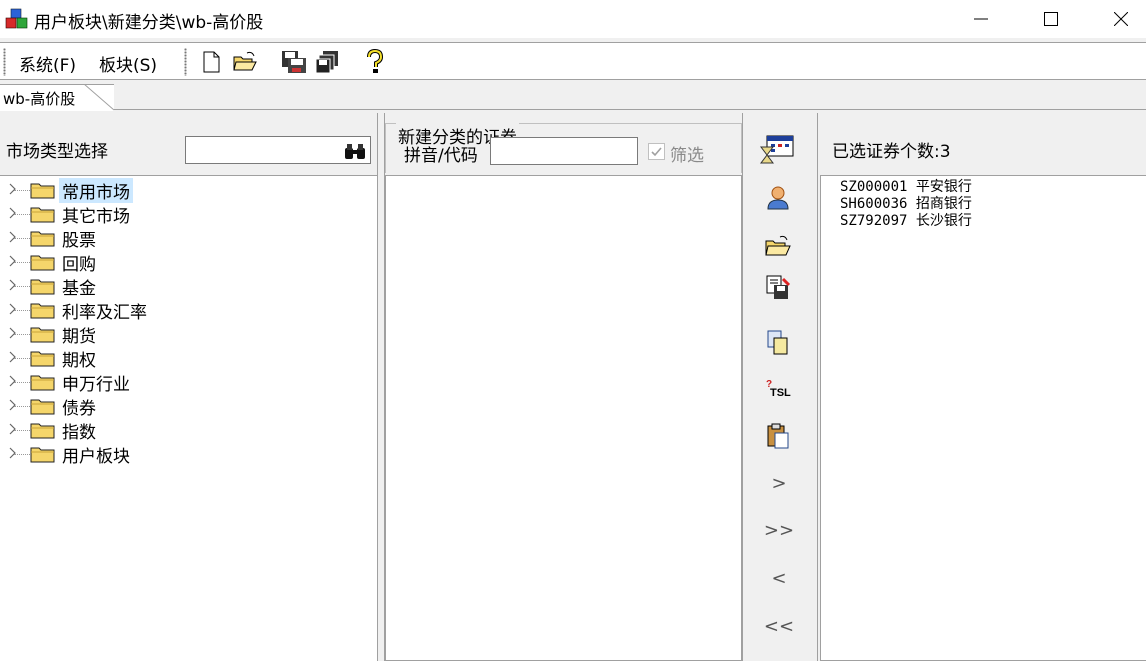  I want to click on user-icon, so click(778, 198).